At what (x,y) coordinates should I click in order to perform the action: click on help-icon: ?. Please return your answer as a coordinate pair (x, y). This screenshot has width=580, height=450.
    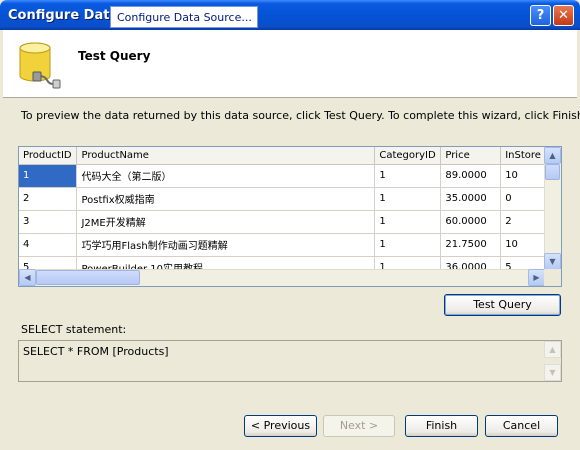
    Looking at the image, I should click on (540, 15).